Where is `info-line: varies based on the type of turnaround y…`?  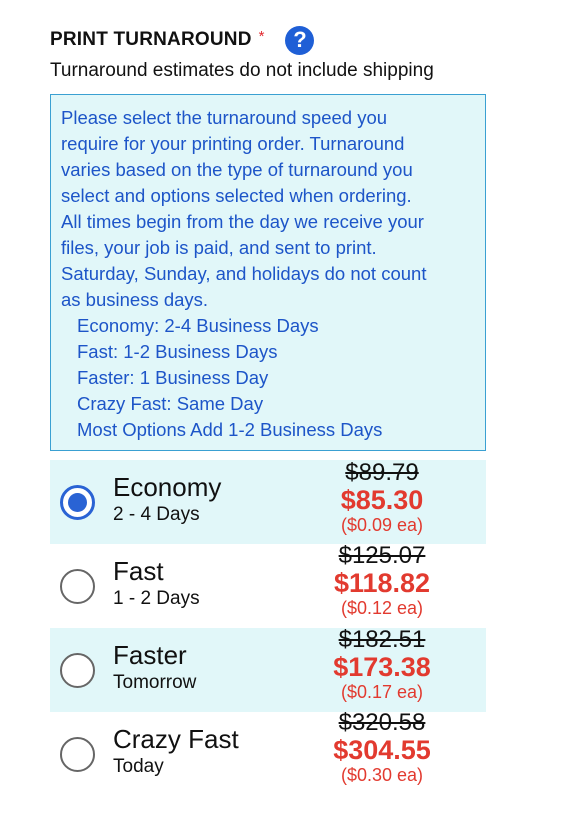 info-line: varies based on the type of turnaround y… is located at coordinates (237, 169).